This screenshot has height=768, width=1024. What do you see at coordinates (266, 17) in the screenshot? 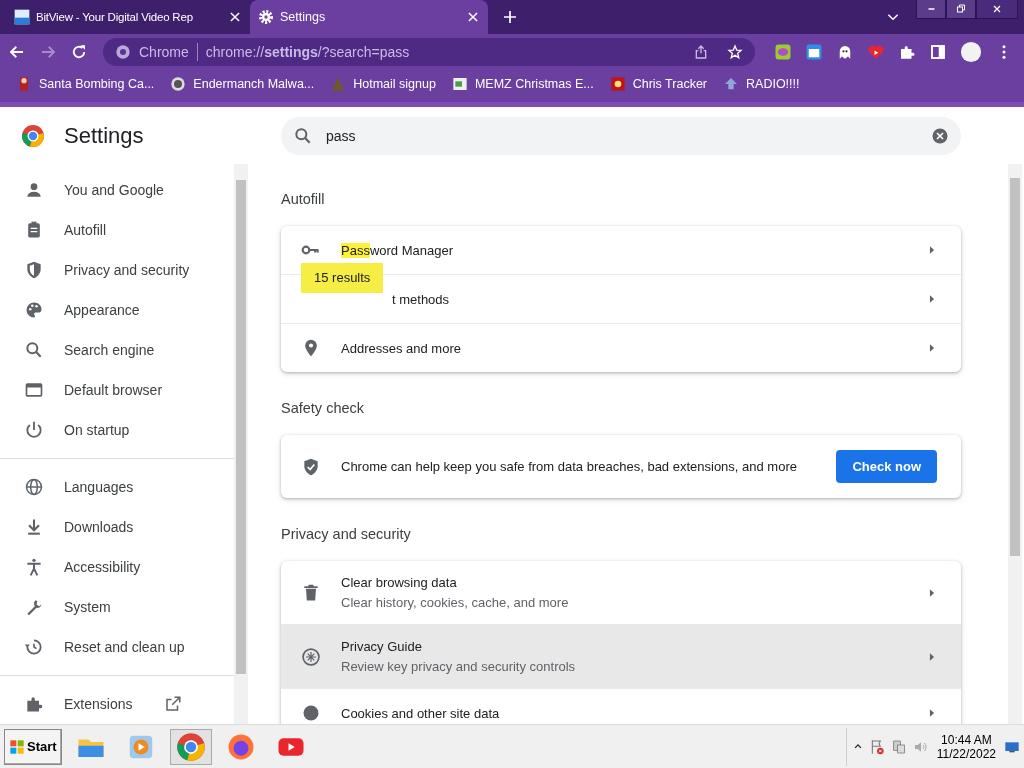
I see `settings-icon` at bounding box center [266, 17].